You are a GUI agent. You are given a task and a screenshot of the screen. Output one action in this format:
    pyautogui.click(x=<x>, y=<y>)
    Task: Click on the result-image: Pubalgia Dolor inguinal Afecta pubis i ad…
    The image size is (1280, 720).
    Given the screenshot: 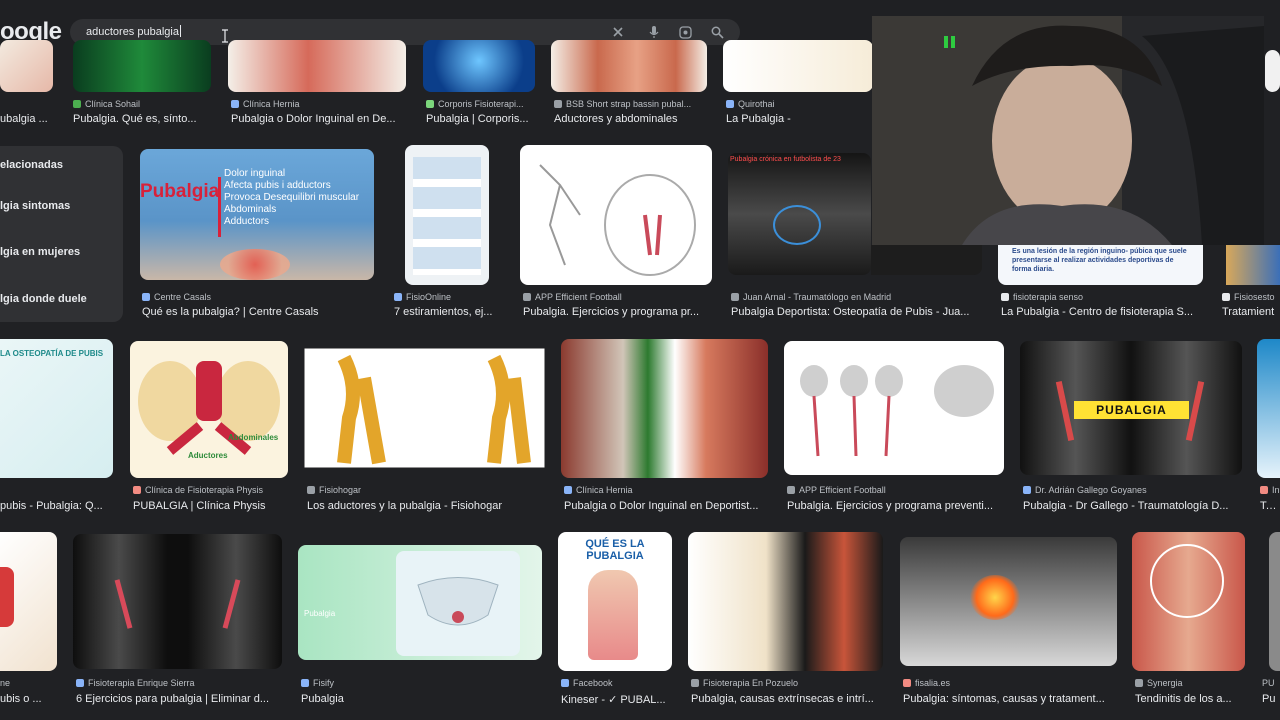 What is the action you would take?
    pyautogui.click(x=257, y=214)
    